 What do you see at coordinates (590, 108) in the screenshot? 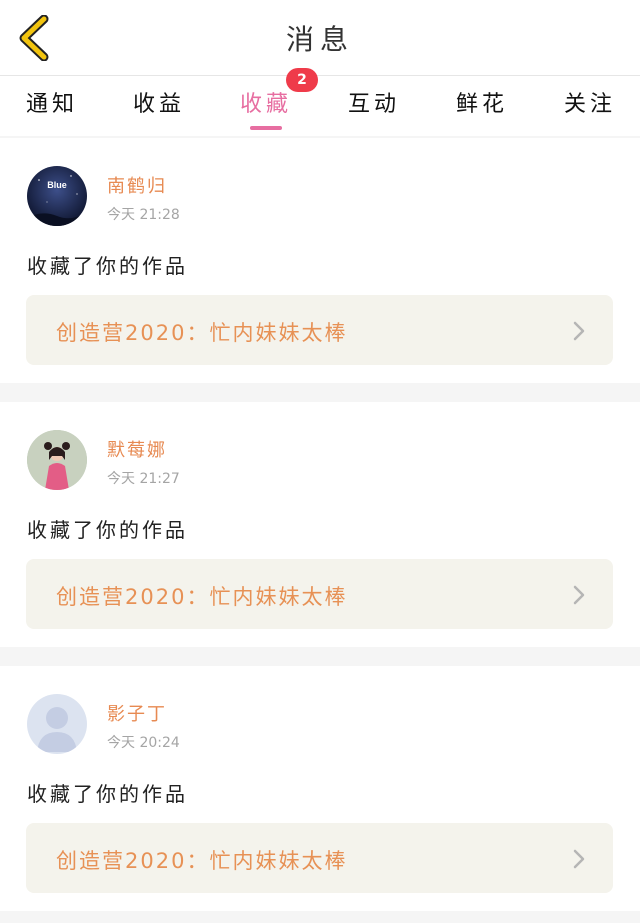
I see `tab-follows: 关注` at bounding box center [590, 108].